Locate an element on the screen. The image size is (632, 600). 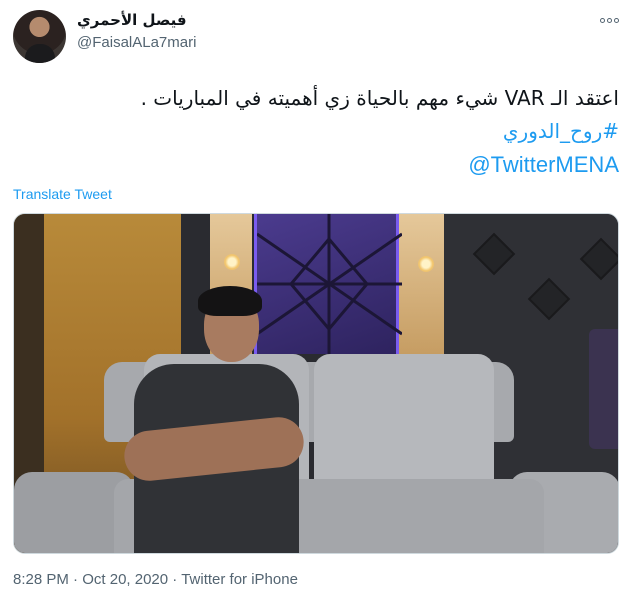
person-hair is located at coordinates (230, 301).